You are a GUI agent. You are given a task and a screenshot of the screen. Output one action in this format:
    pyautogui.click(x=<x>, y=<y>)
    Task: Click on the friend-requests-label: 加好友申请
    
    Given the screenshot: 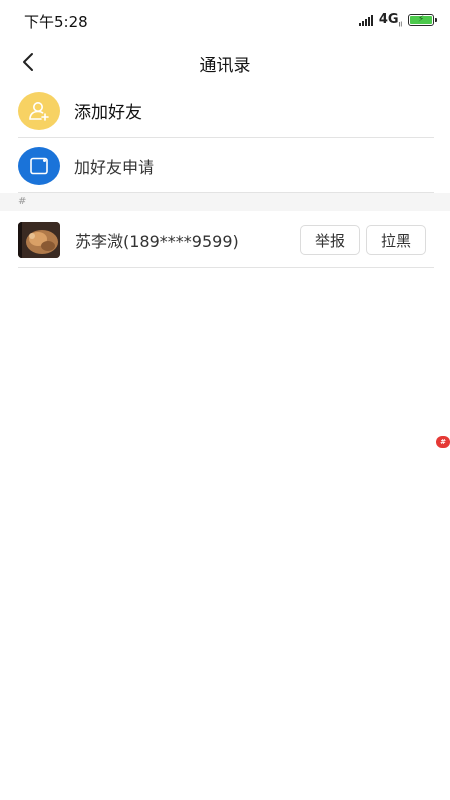 What is the action you would take?
    pyautogui.click(x=114, y=167)
    